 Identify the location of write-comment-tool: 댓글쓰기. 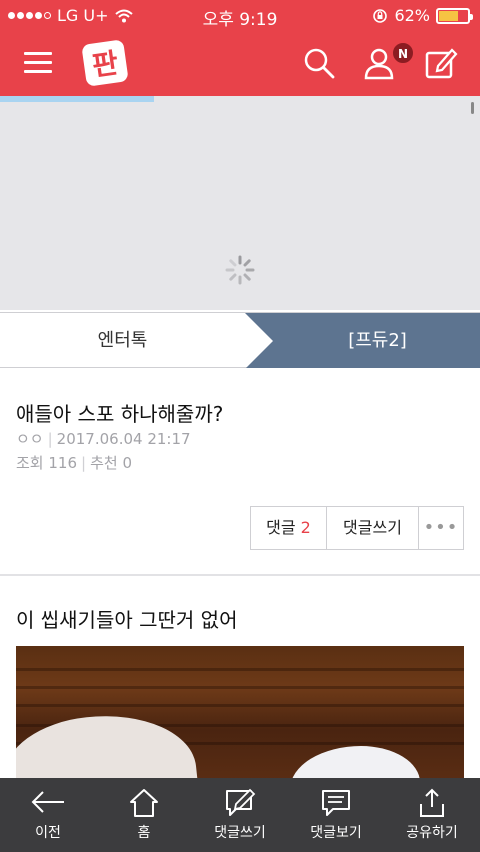
(240, 815).